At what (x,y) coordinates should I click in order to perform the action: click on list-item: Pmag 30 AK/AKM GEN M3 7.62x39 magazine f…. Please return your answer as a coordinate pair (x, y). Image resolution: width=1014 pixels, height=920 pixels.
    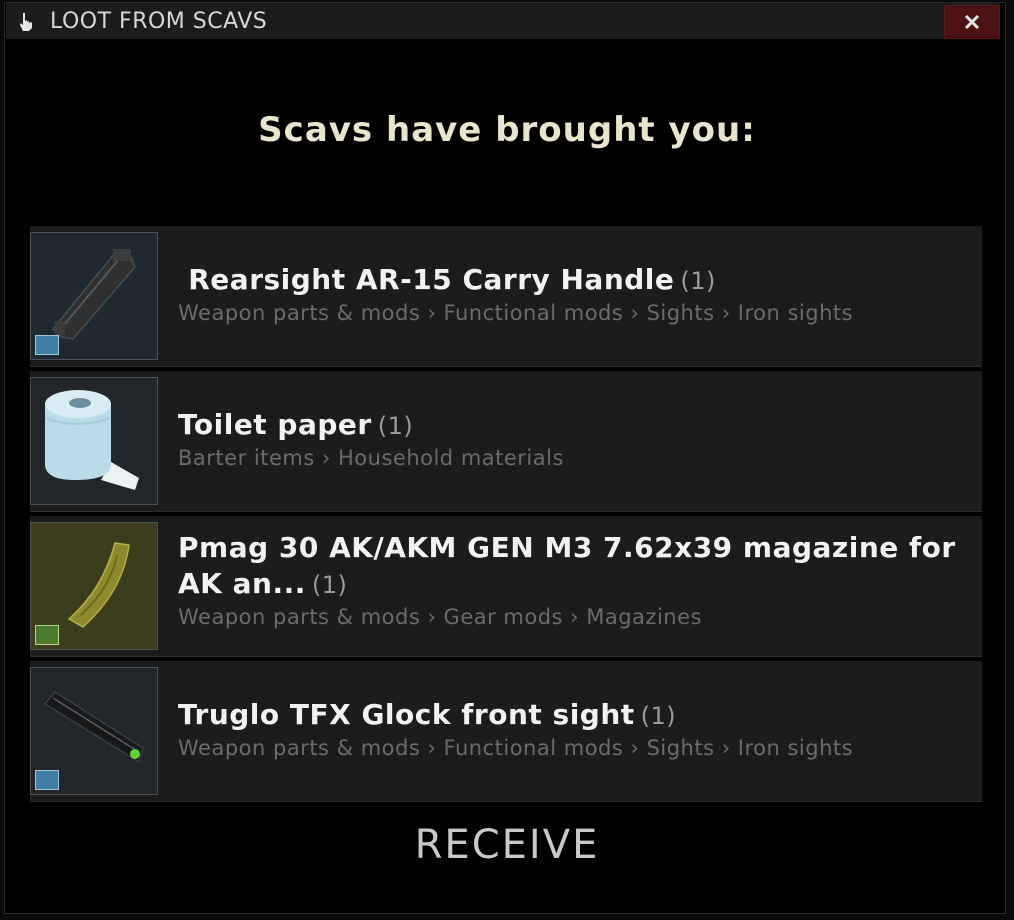
    Looking at the image, I should click on (506, 586).